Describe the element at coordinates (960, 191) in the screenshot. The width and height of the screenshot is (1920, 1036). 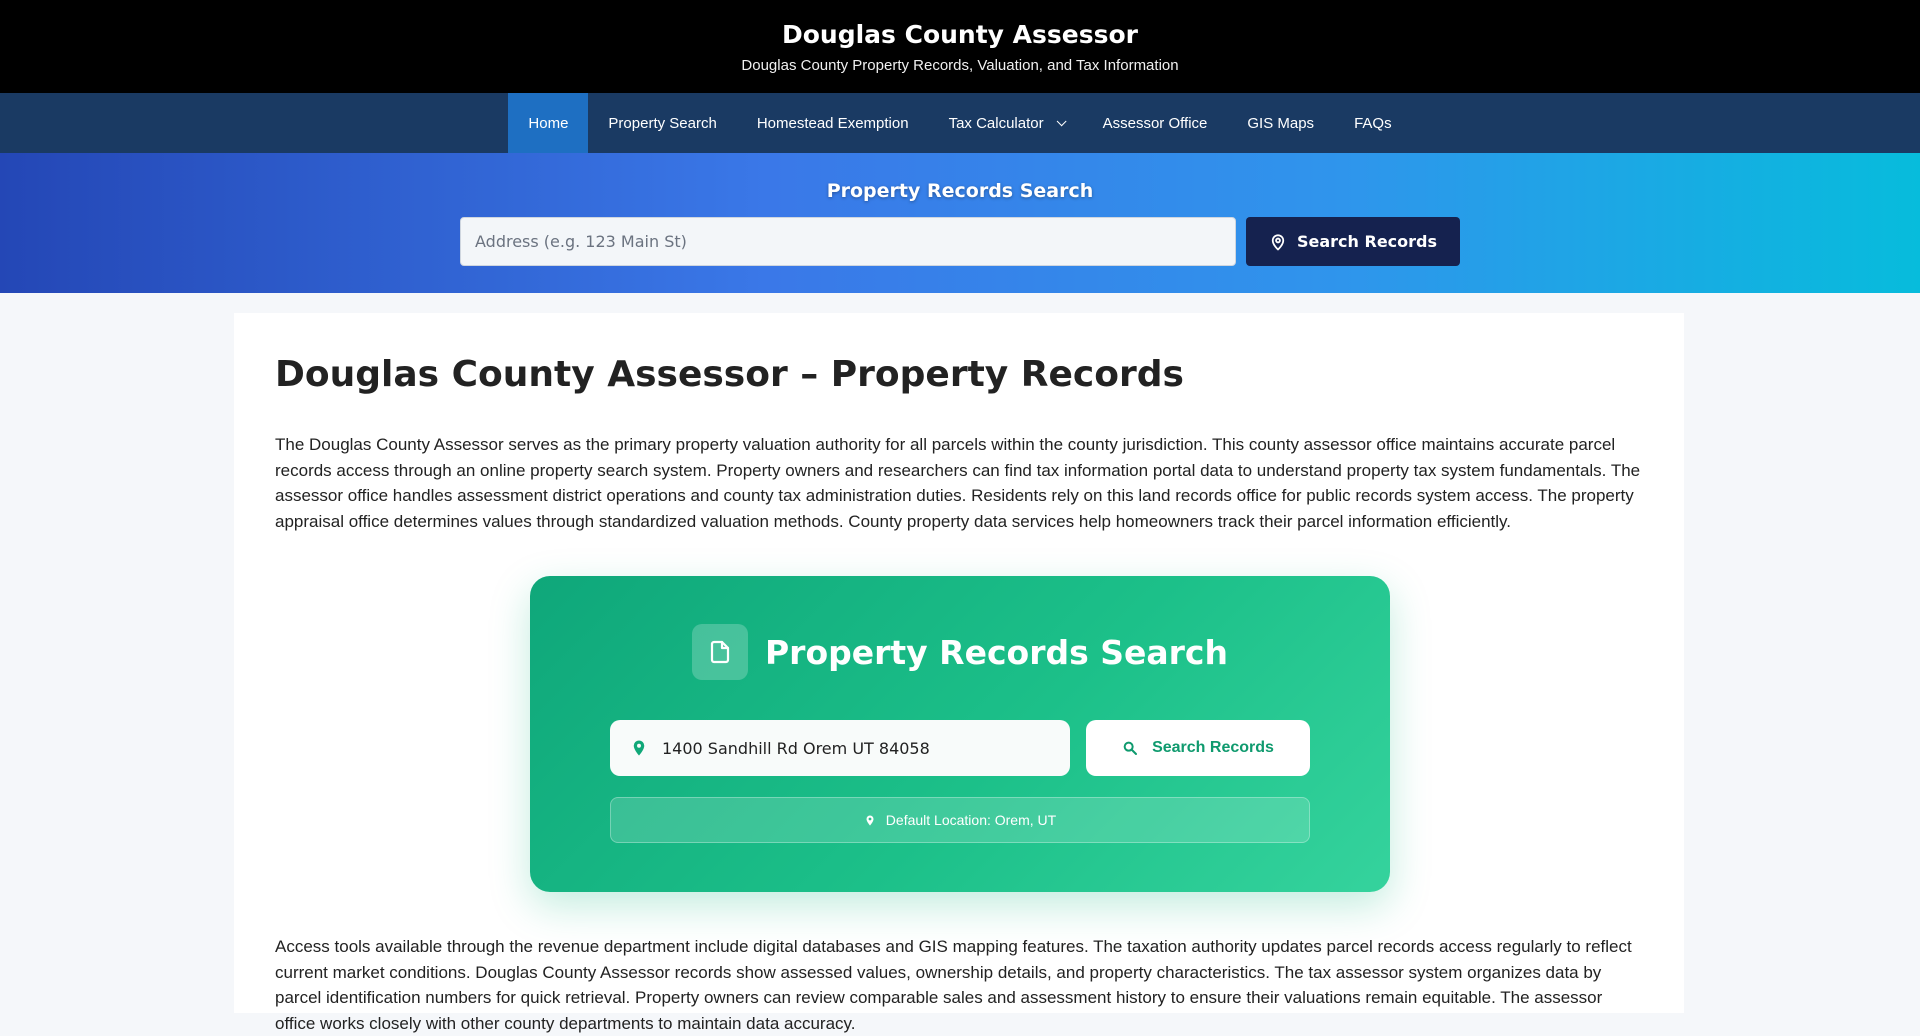
I see `hero-title: Property Records Search` at that location.